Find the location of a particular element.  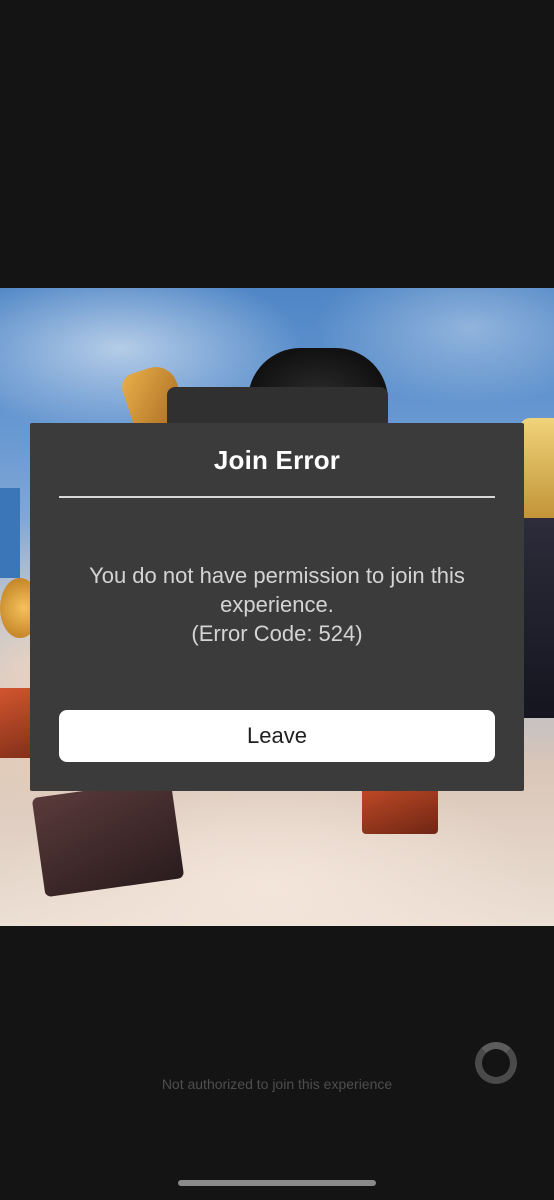

loading-spinner-icon is located at coordinates (496, 1063).